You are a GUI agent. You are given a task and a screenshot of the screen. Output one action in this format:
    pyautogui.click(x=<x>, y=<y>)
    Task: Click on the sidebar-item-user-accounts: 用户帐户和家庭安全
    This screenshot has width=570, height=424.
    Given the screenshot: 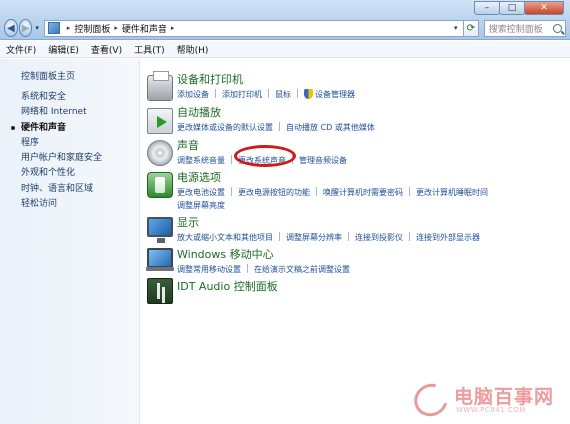 What is the action you would take?
    pyautogui.click(x=61, y=158)
    